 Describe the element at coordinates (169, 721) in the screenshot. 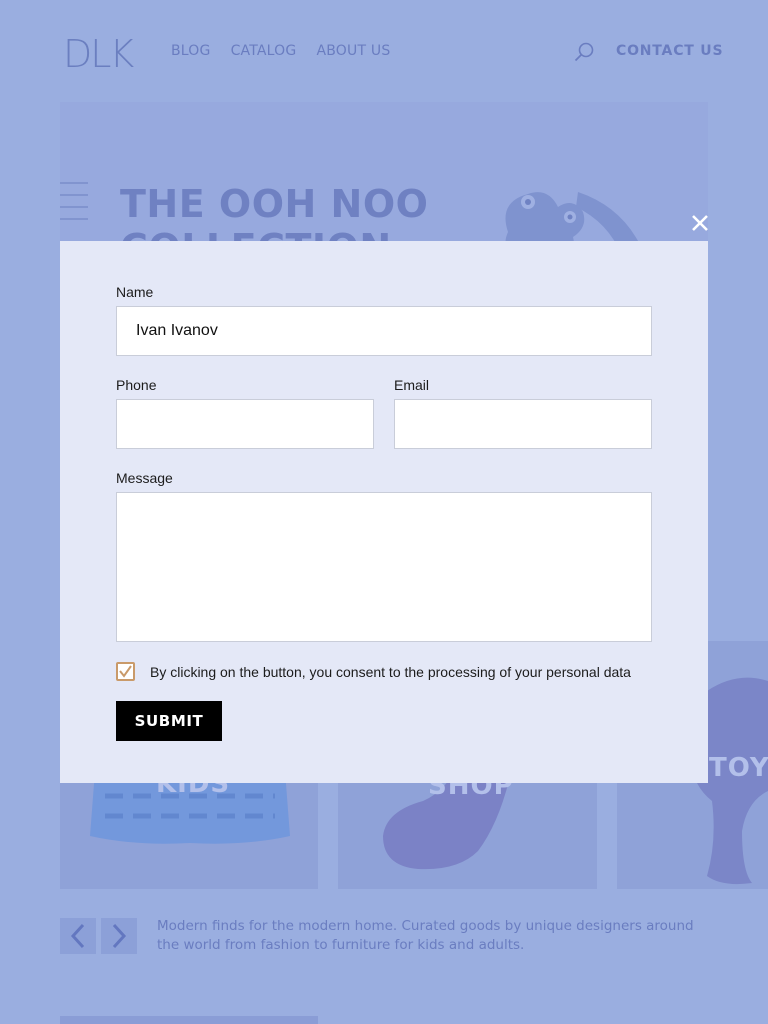

I see `submit-button: SUBMIT` at that location.